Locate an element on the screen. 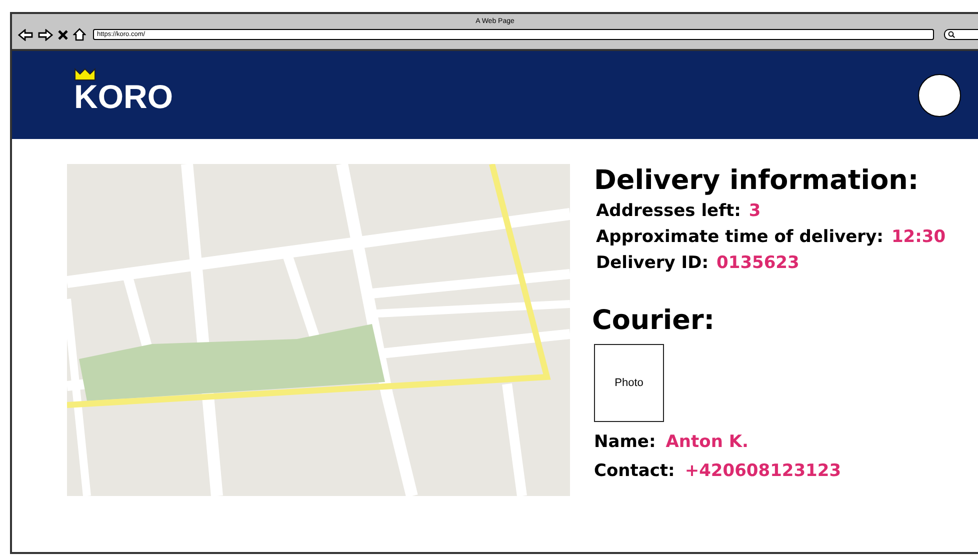 This screenshot has width=978, height=555. section-heading: Courier: is located at coordinates (654, 321).